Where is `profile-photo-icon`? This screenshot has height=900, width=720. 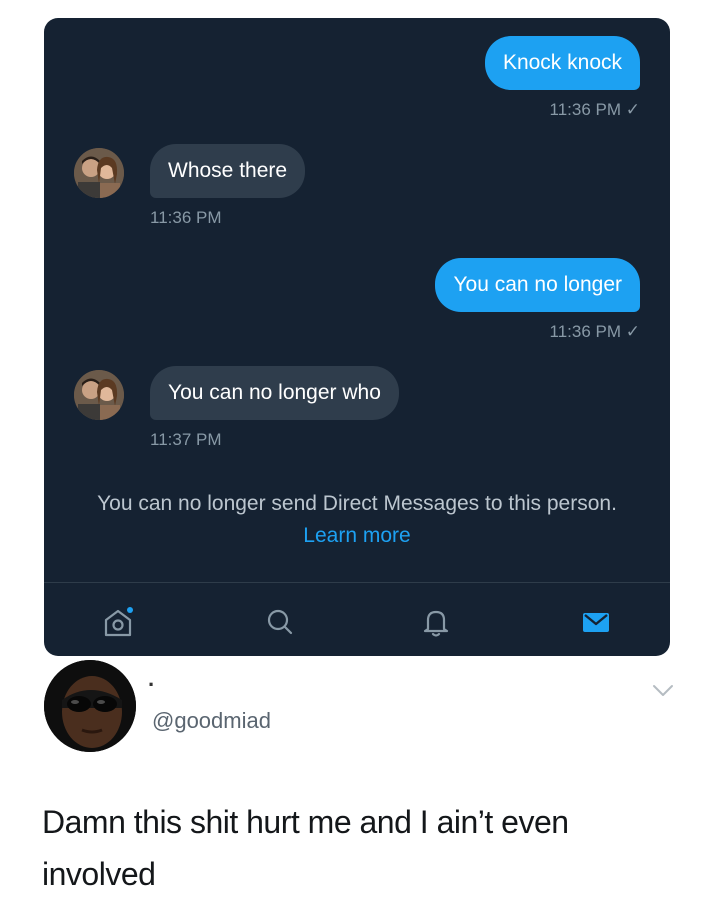 profile-photo-icon is located at coordinates (90, 706).